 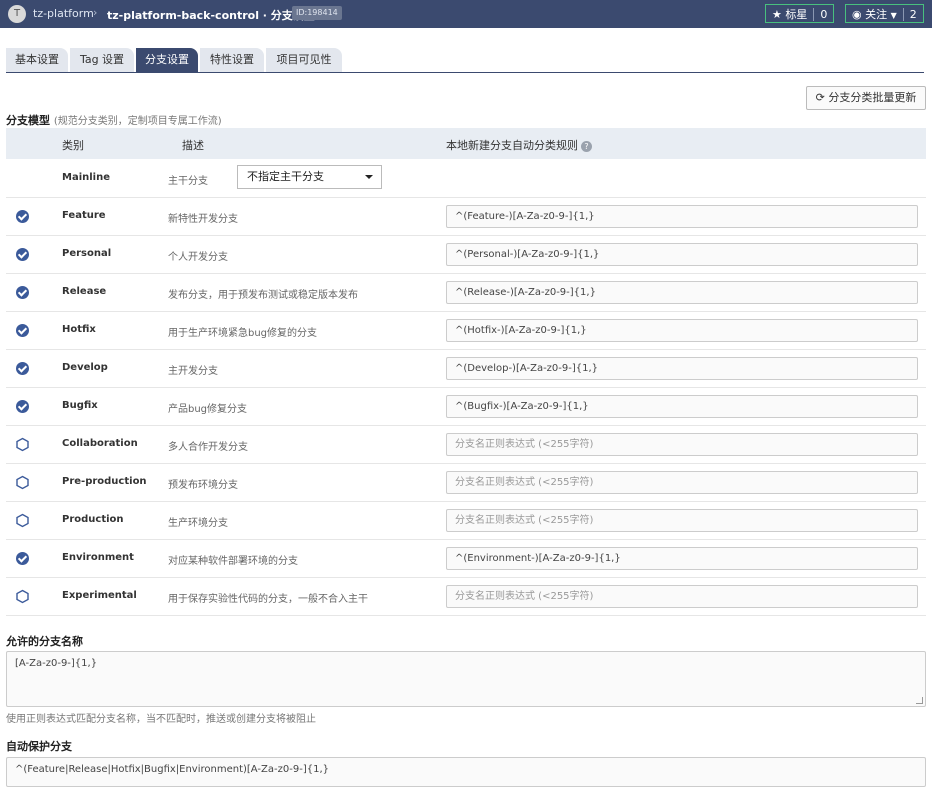 I want to click on resize-handle-icon, so click(x=919, y=700).